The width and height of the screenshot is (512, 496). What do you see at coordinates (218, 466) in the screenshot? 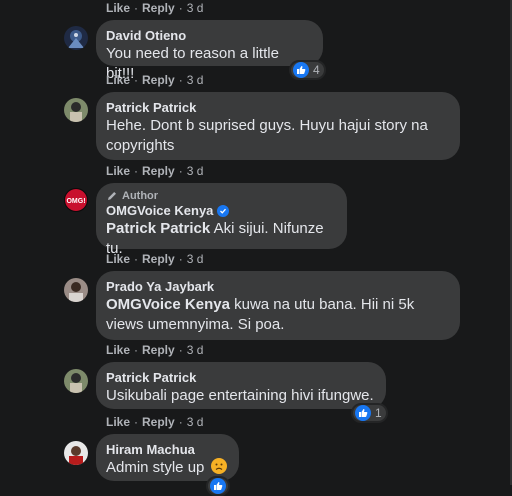
I see `disappointed-face-icon` at bounding box center [218, 466].